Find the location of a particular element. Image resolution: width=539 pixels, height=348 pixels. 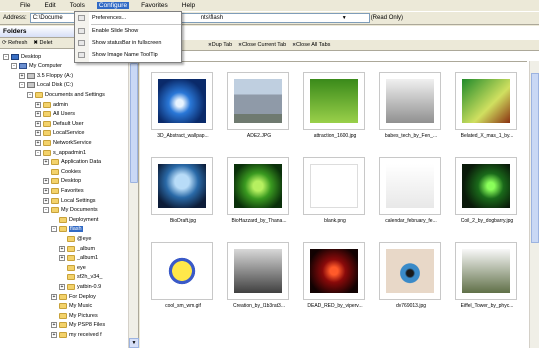

tree-node: + All Users is located at coordinates (55, 114).